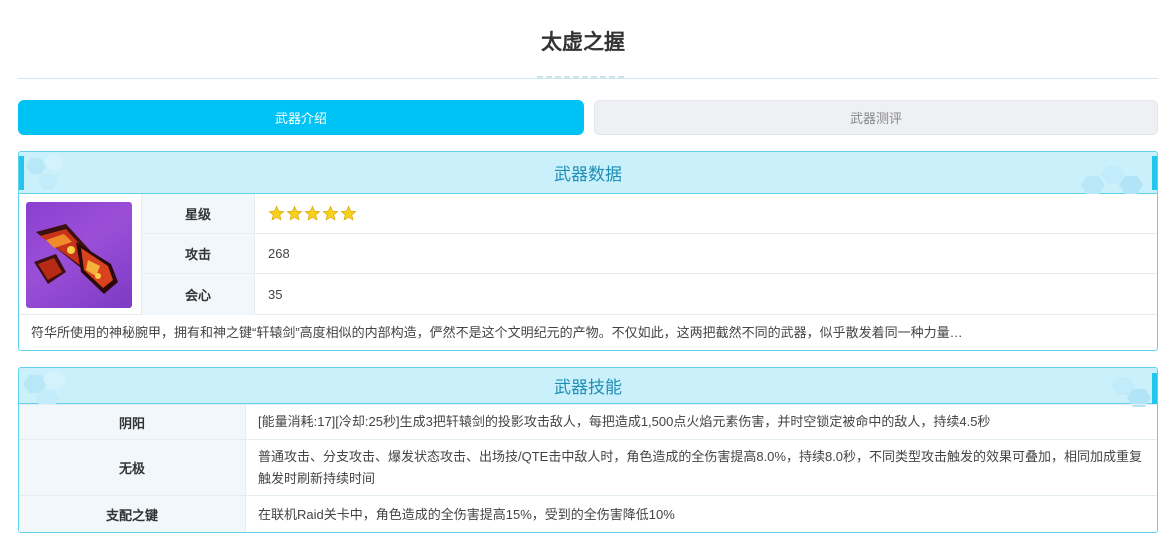  Describe the element at coordinates (588, 117) in the screenshot. I see `tab-bar: 武器介绍 武器测评` at that location.